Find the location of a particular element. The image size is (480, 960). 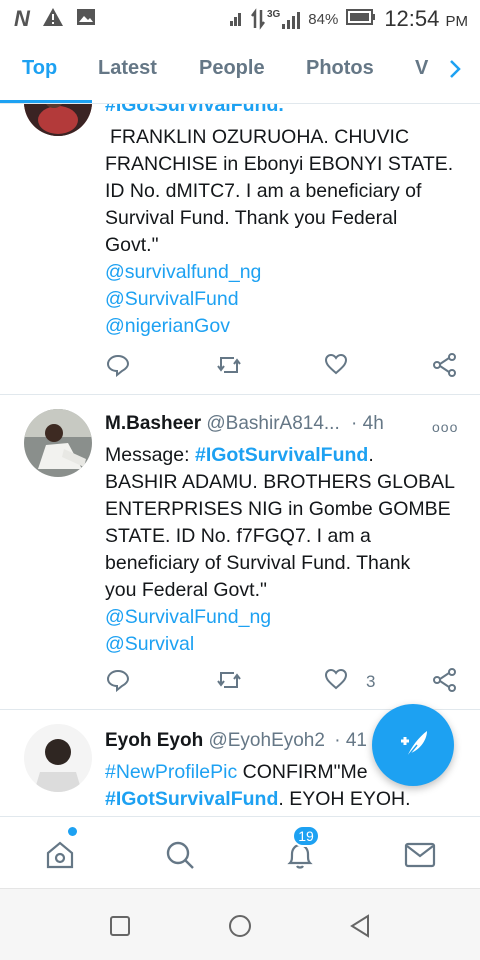

tab-photos: Photos is located at coordinates (340, 68).